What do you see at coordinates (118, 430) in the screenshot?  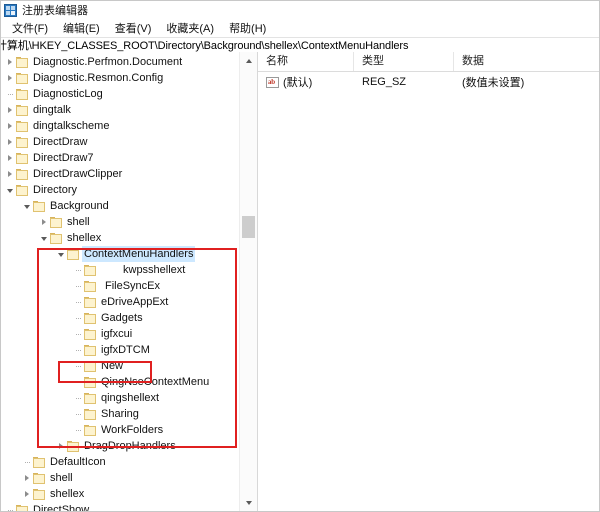 I see `tree-node: WorkFolders` at bounding box center [118, 430].